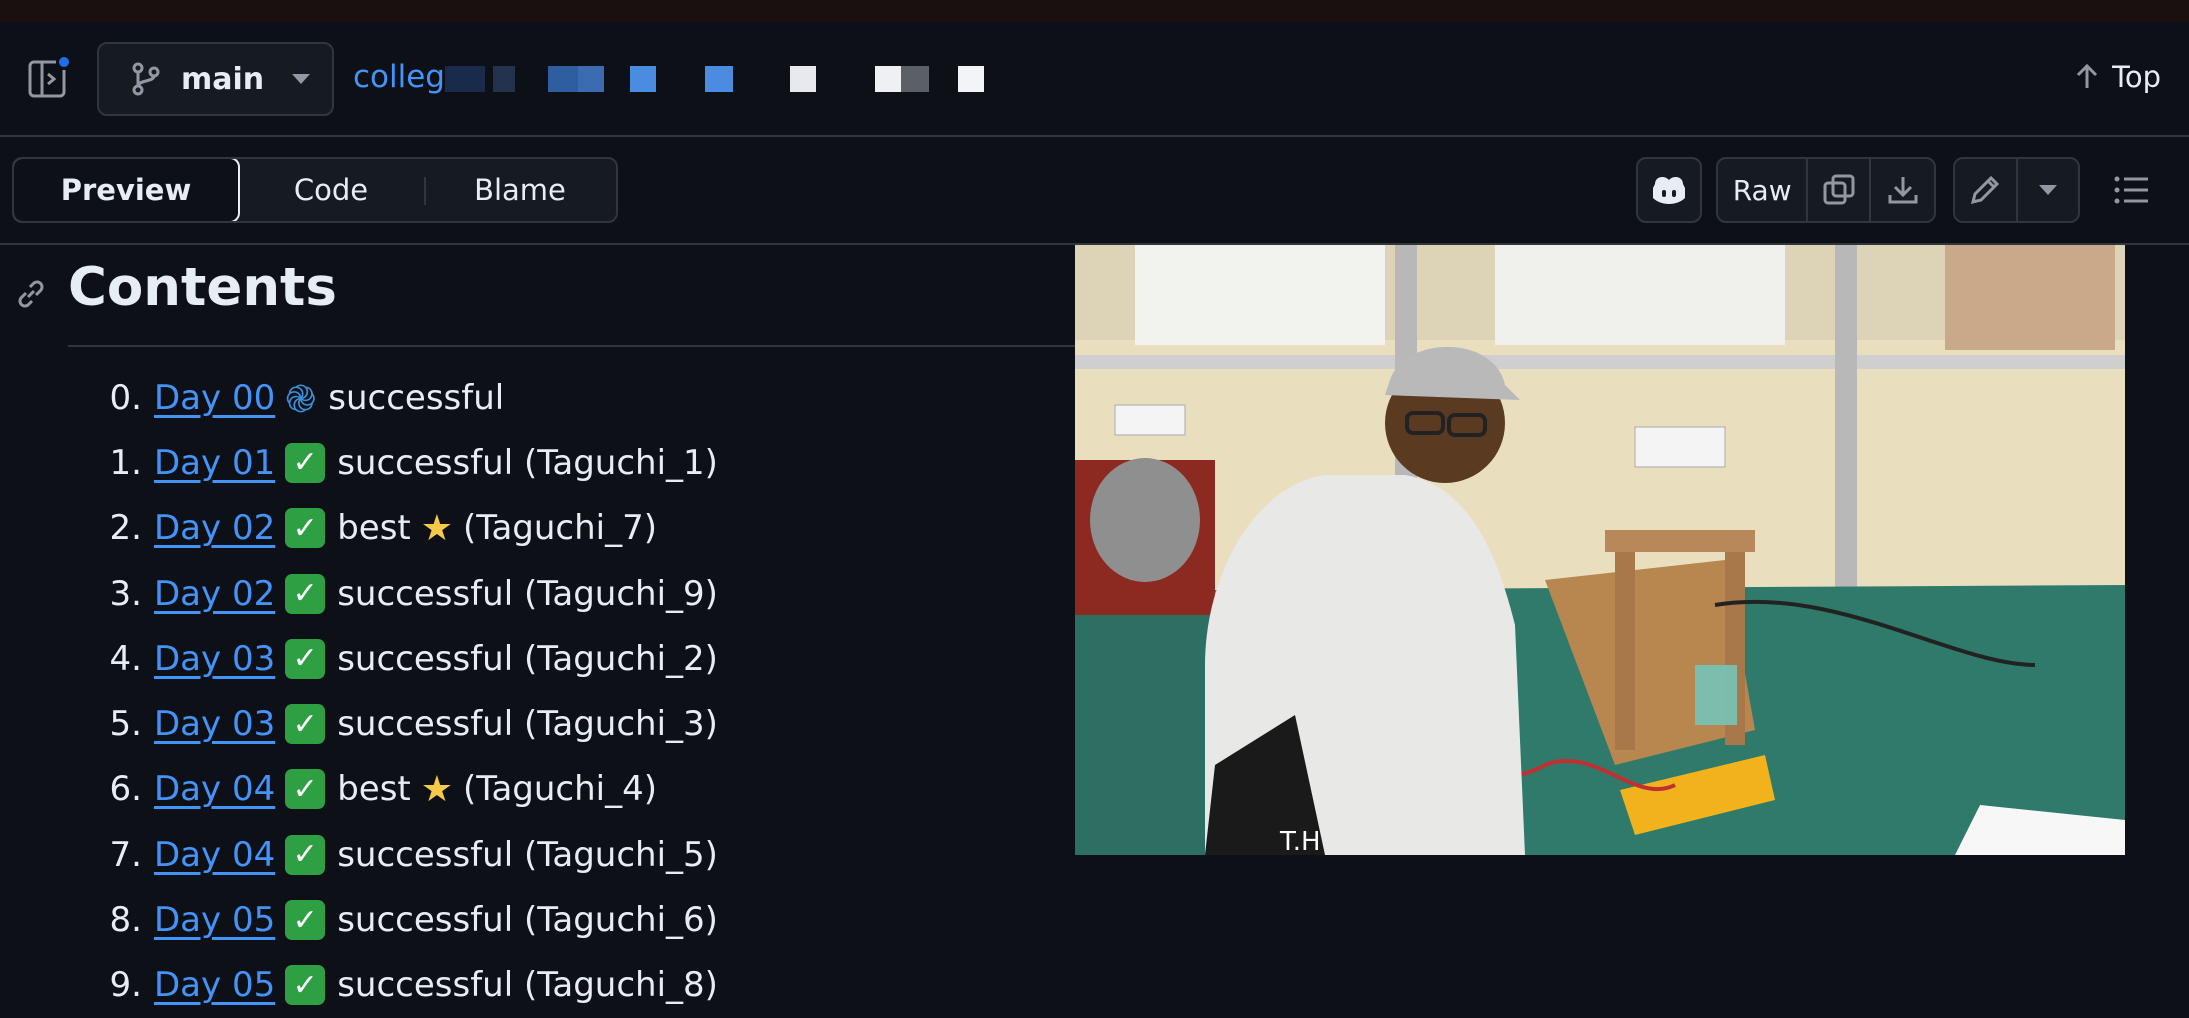 This screenshot has height=1018, width=2189. What do you see at coordinates (527, 854) in the screenshot?
I see `list-item-status: successful (Taguchi_5)` at bounding box center [527, 854].